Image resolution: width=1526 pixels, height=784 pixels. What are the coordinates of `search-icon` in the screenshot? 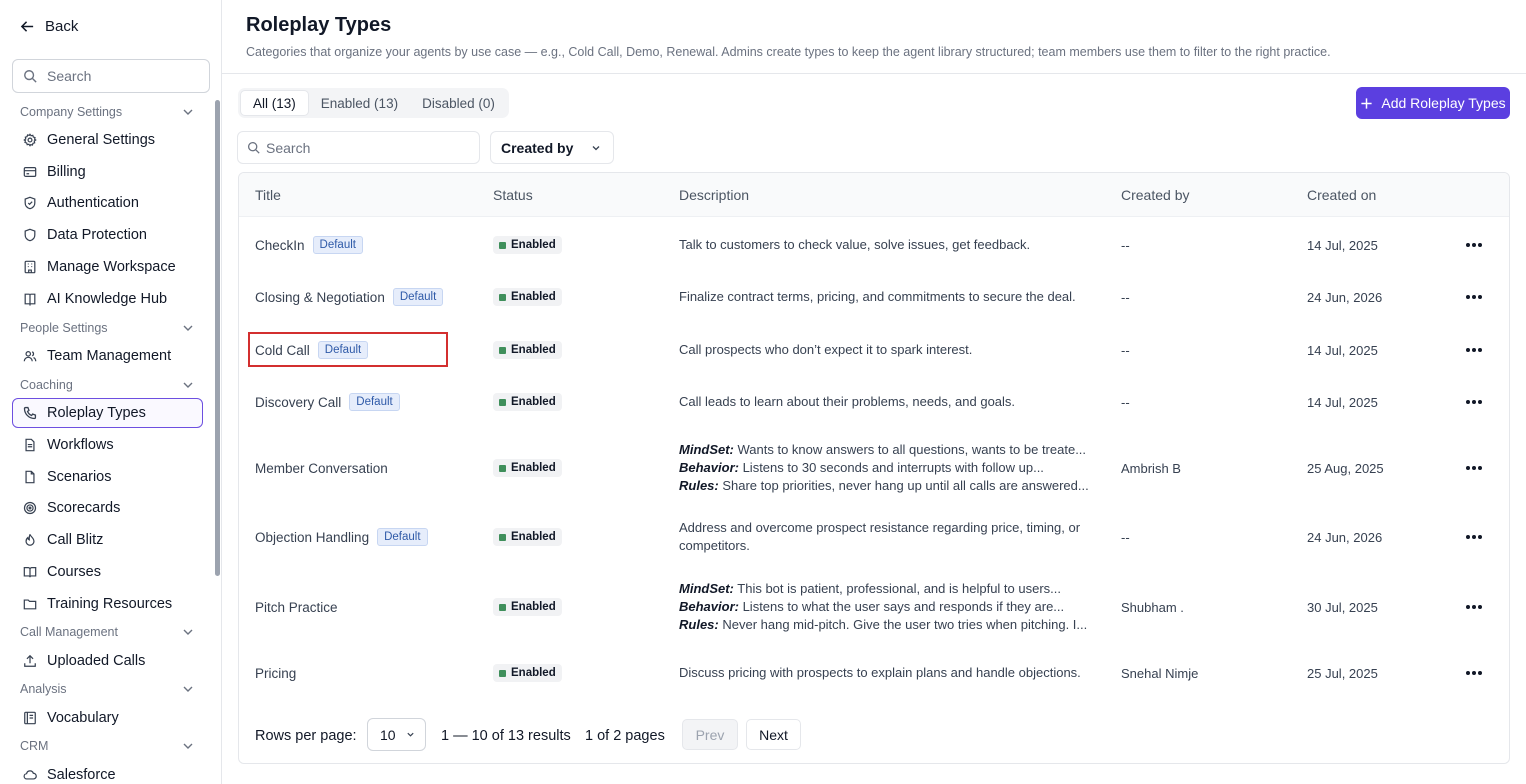 It's located at (30, 76).